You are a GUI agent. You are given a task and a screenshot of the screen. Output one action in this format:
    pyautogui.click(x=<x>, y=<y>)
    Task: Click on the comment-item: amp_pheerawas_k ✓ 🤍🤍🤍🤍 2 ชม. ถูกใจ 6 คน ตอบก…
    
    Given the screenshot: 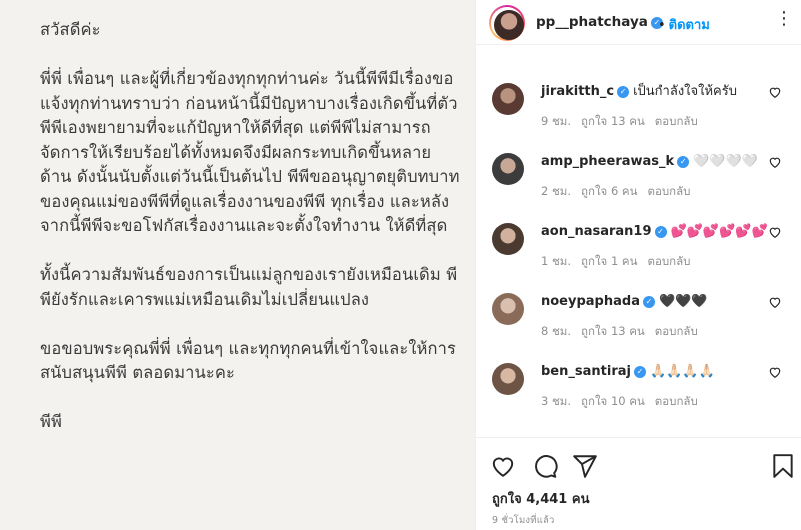 What is the action you would take?
    pyautogui.click(x=638, y=188)
    